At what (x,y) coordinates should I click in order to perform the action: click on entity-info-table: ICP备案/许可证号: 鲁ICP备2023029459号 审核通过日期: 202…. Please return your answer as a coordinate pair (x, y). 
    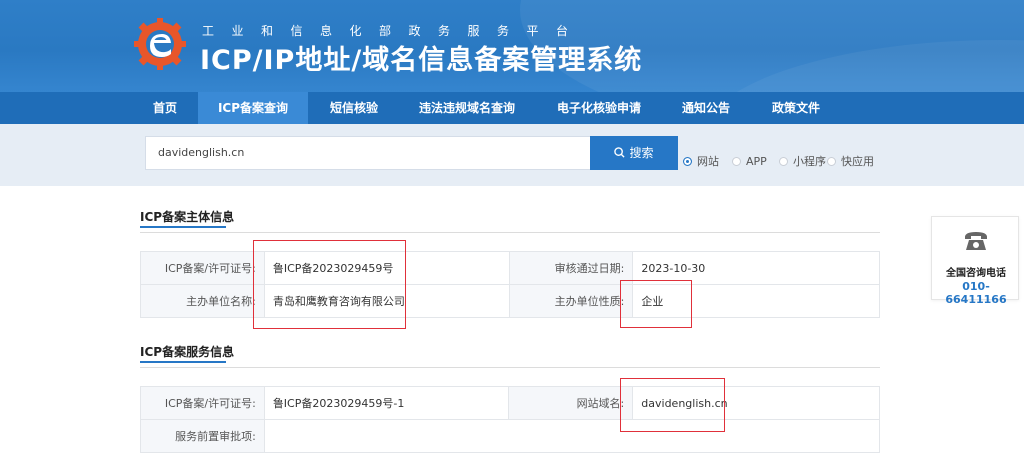
    Looking at the image, I should click on (510, 284).